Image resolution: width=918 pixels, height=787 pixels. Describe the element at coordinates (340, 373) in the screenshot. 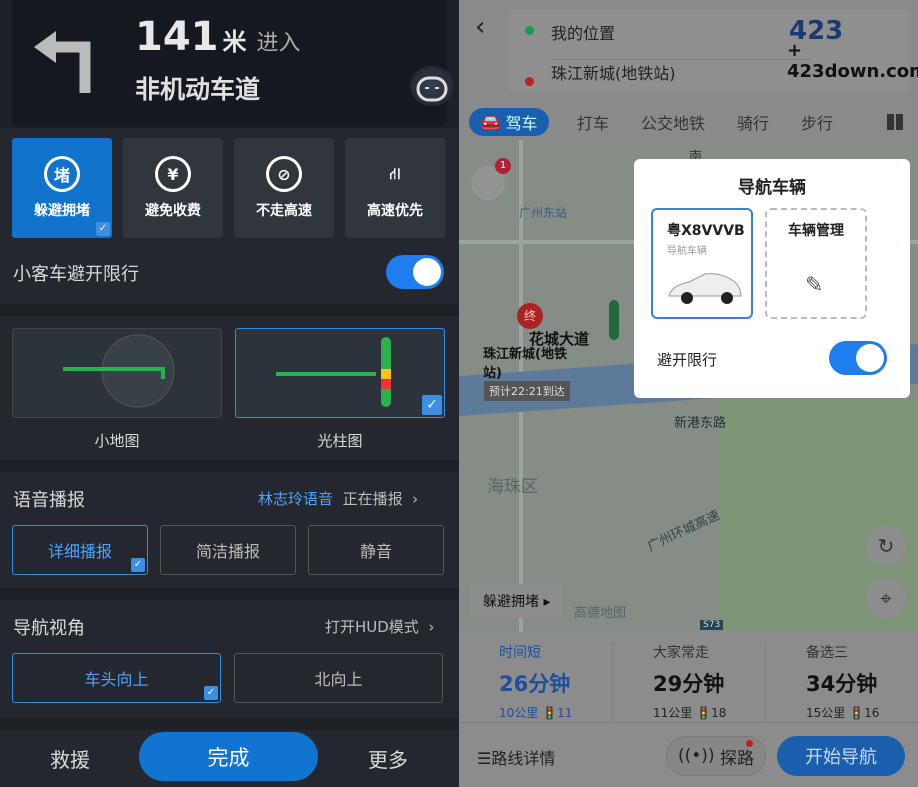

I see `light-bar-option: ✓` at that location.